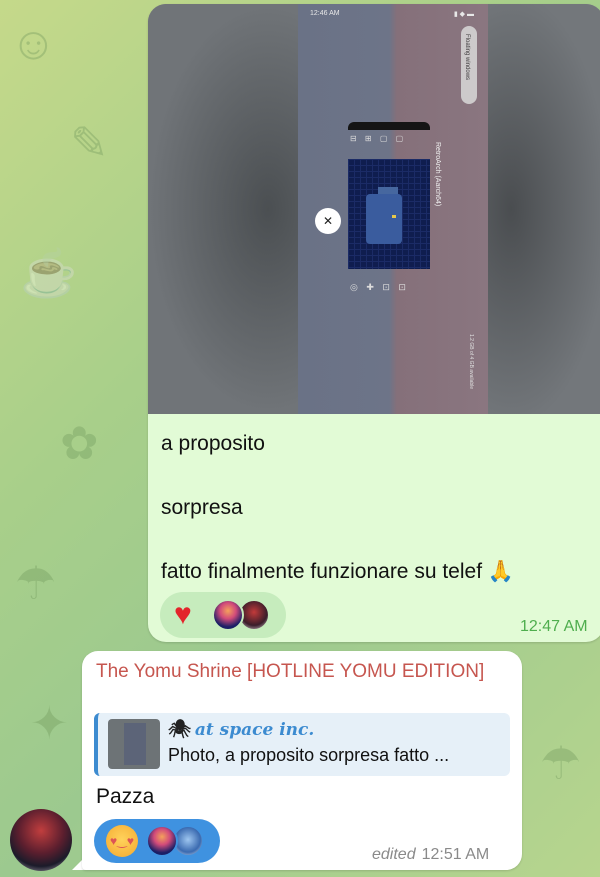 Image resolution: width=600 pixels, height=877 pixels. What do you see at coordinates (328, 221) in the screenshot?
I see `close-icon: ✕` at bounding box center [328, 221].